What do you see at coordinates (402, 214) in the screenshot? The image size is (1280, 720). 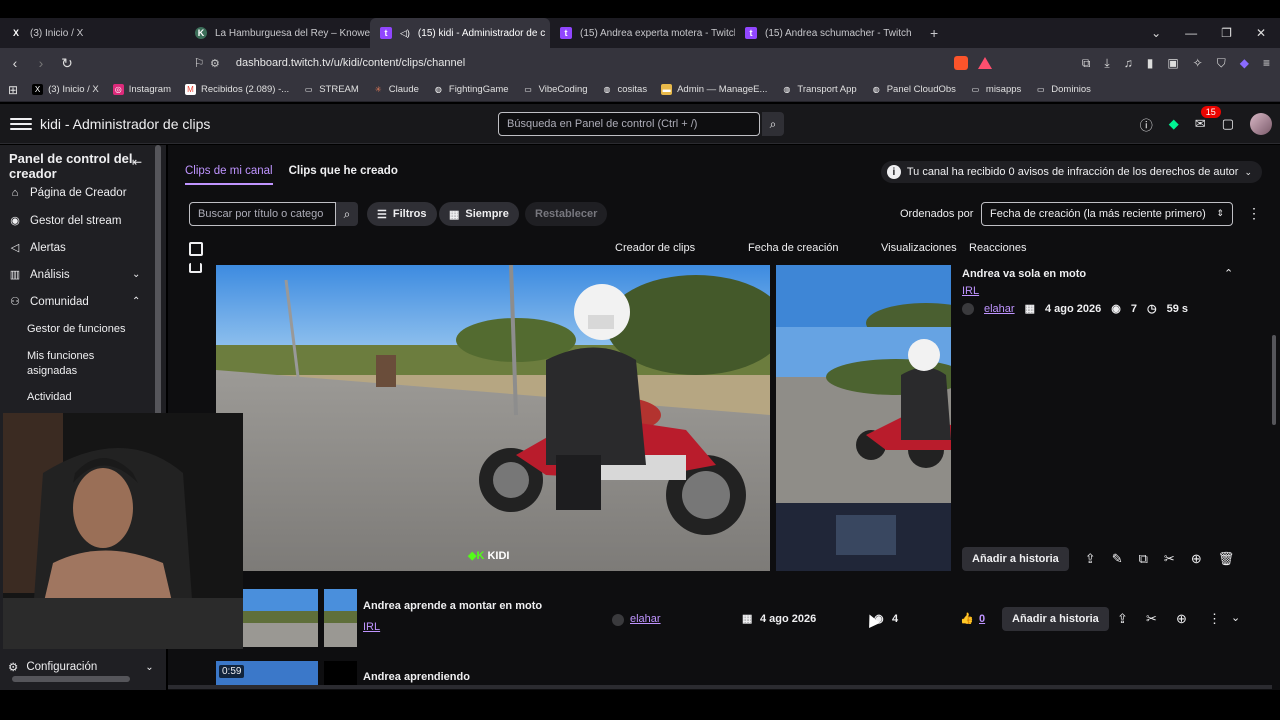 I see `filters-button: ☰ Filtros` at bounding box center [402, 214].